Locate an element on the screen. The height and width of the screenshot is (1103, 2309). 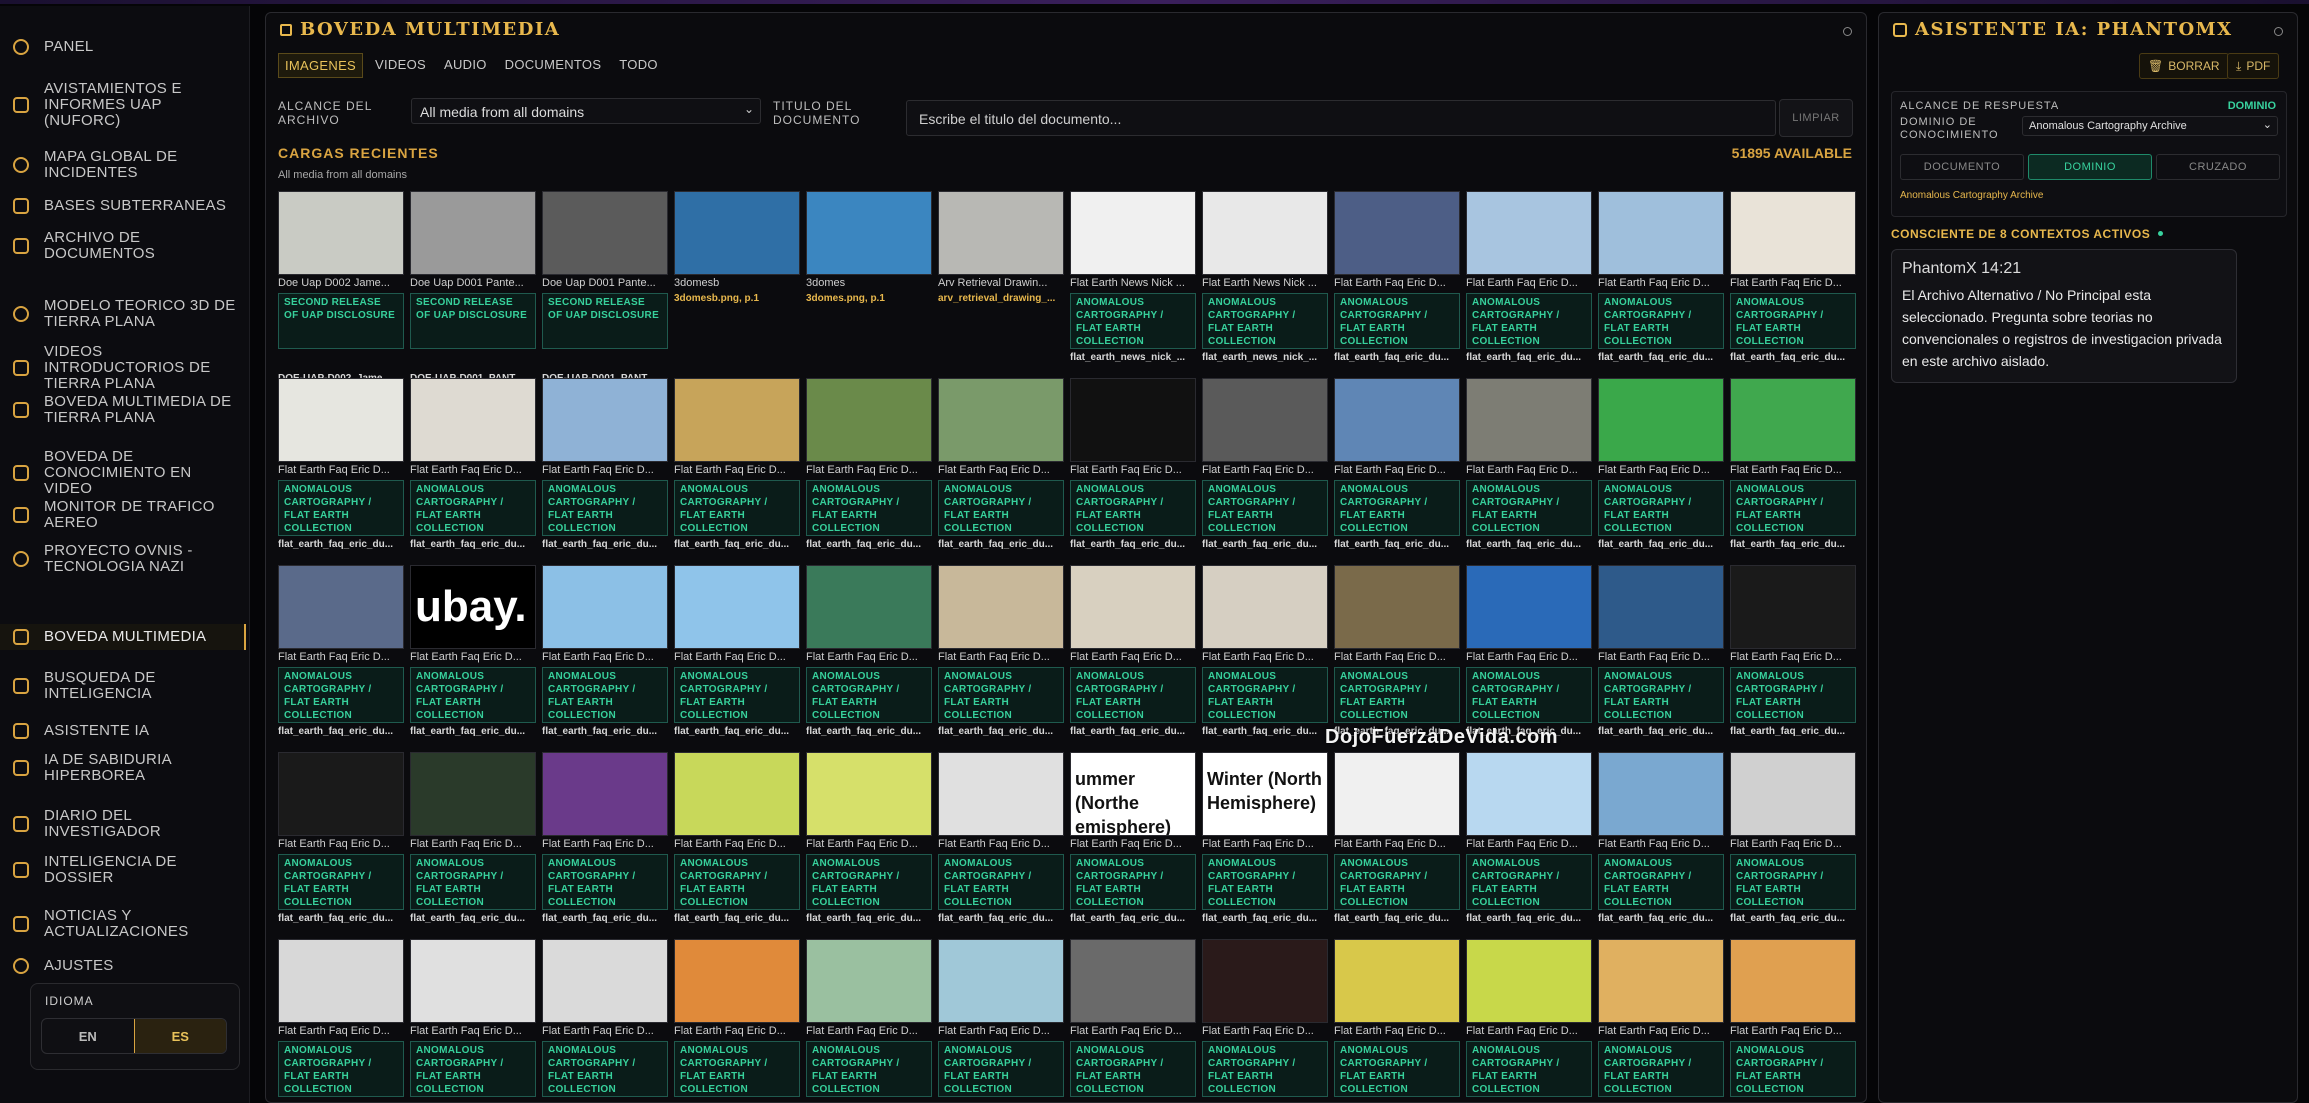
tab-imagenes: IMAGENES is located at coordinates (321, 65).